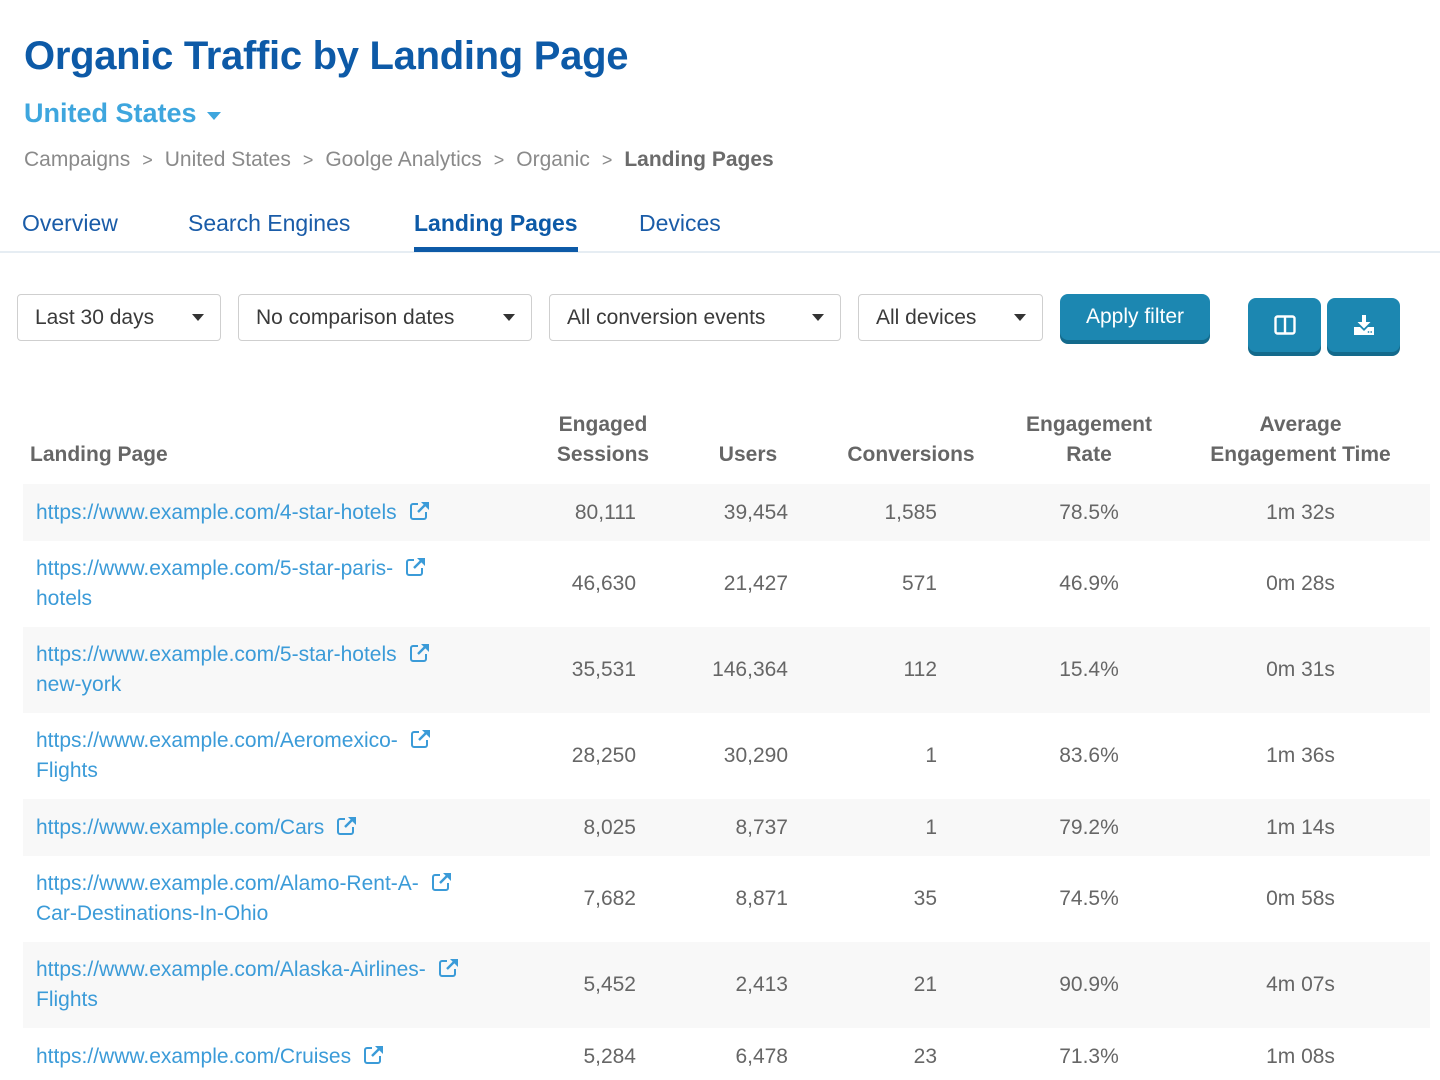 This screenshot has height=1080, width=1440. Describe the element at coordinates (680, 230) in the screenshot. I see `tab-devices: Devices` at that location.